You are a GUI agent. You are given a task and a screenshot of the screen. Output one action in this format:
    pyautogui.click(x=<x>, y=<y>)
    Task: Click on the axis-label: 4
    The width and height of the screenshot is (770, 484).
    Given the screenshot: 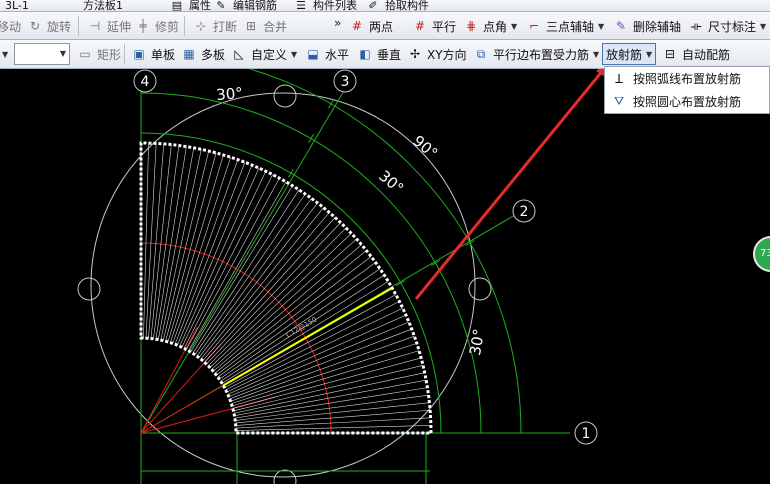 What is the action you would take?
    pyautogui.click(x=145, y=82)
    